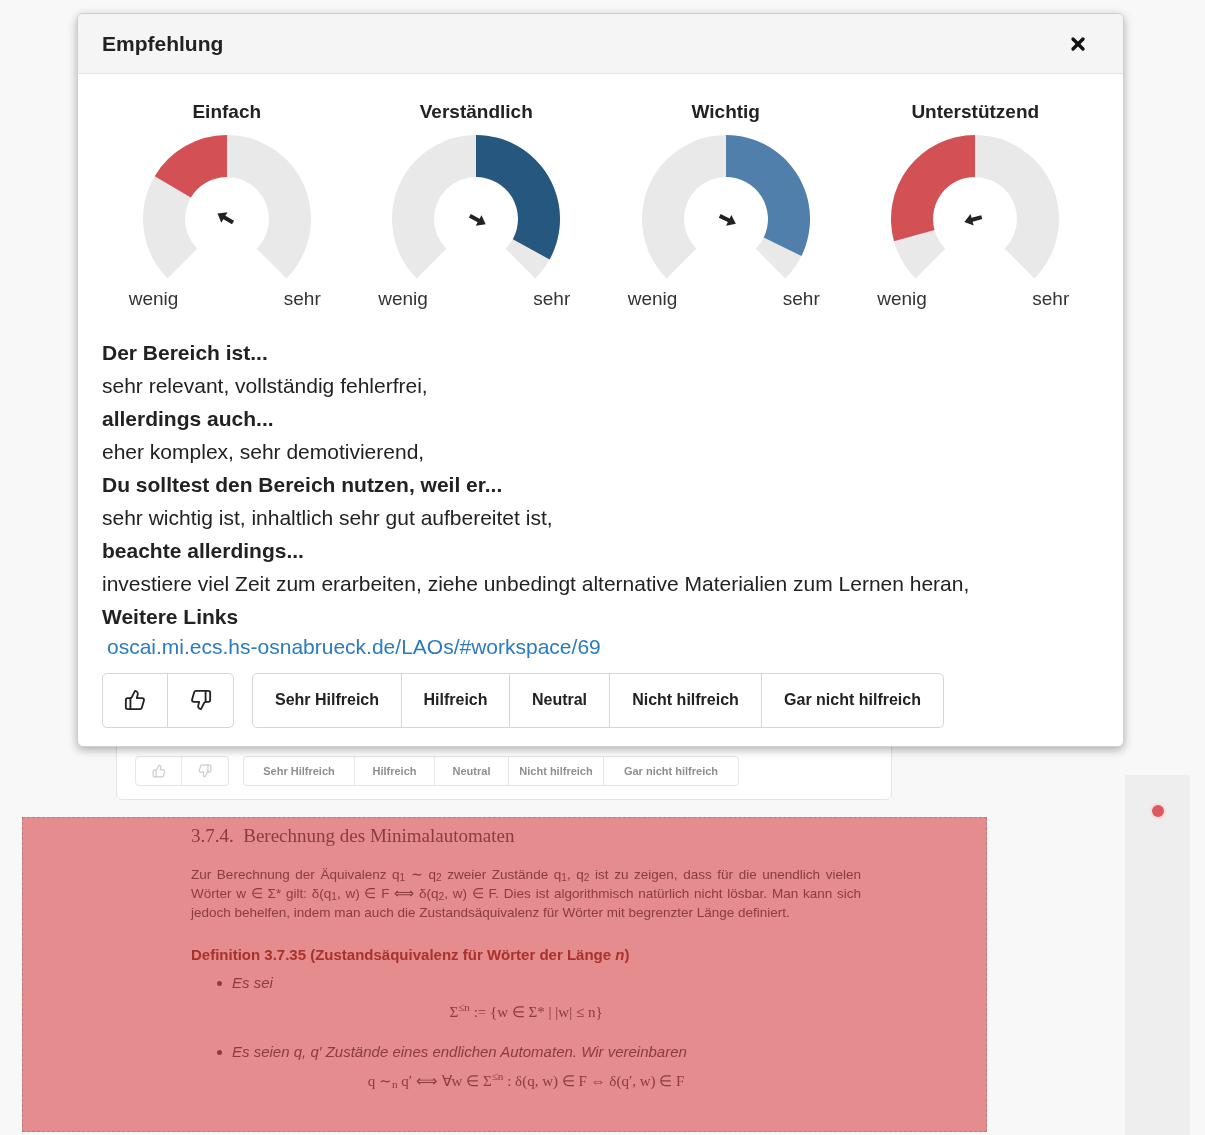  I want to click on summary-text: sehr relevant, vollständig fehlerfrei,, so click(265, 385).